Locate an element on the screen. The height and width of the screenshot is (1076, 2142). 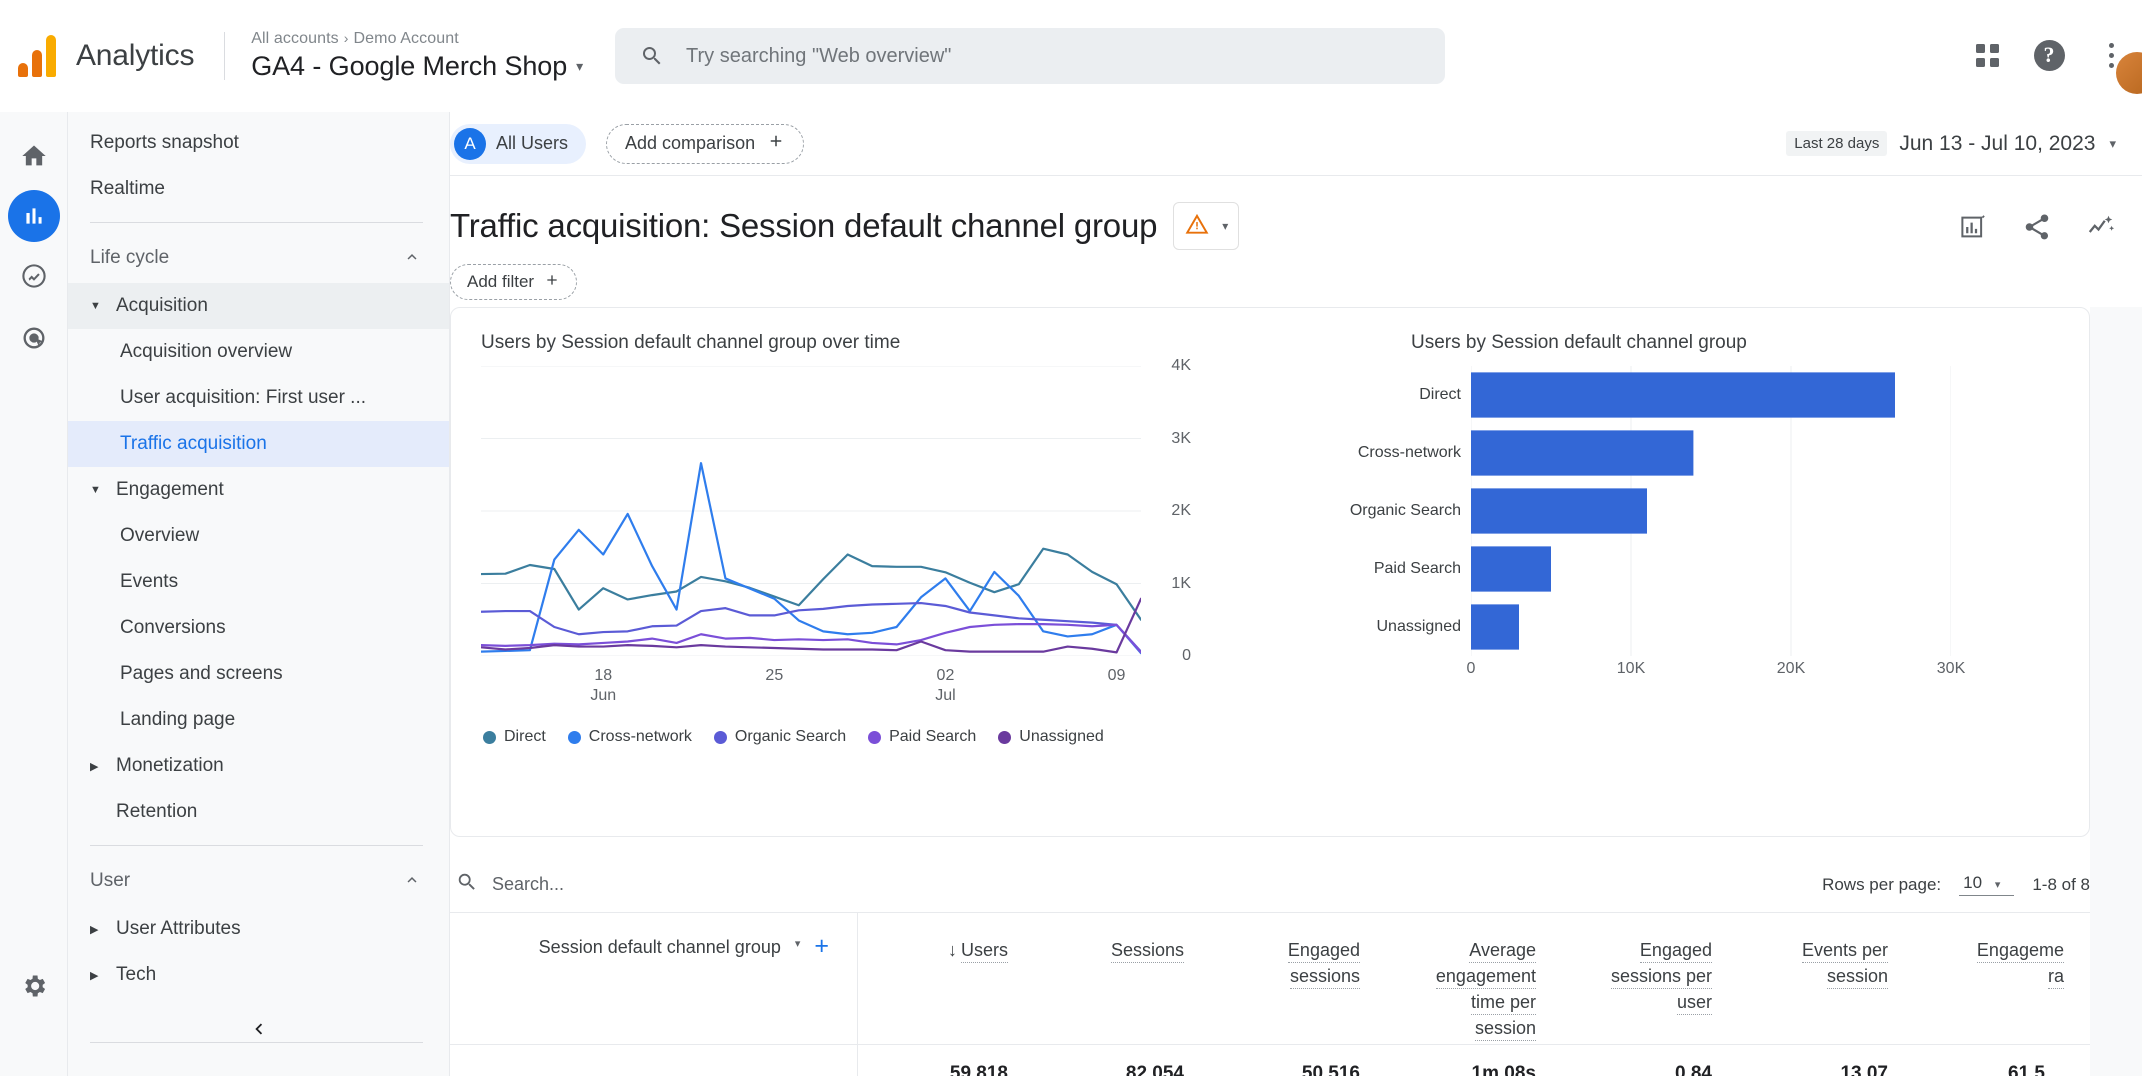
column-header-line: sessions per is located at coordinates (1637, 976).